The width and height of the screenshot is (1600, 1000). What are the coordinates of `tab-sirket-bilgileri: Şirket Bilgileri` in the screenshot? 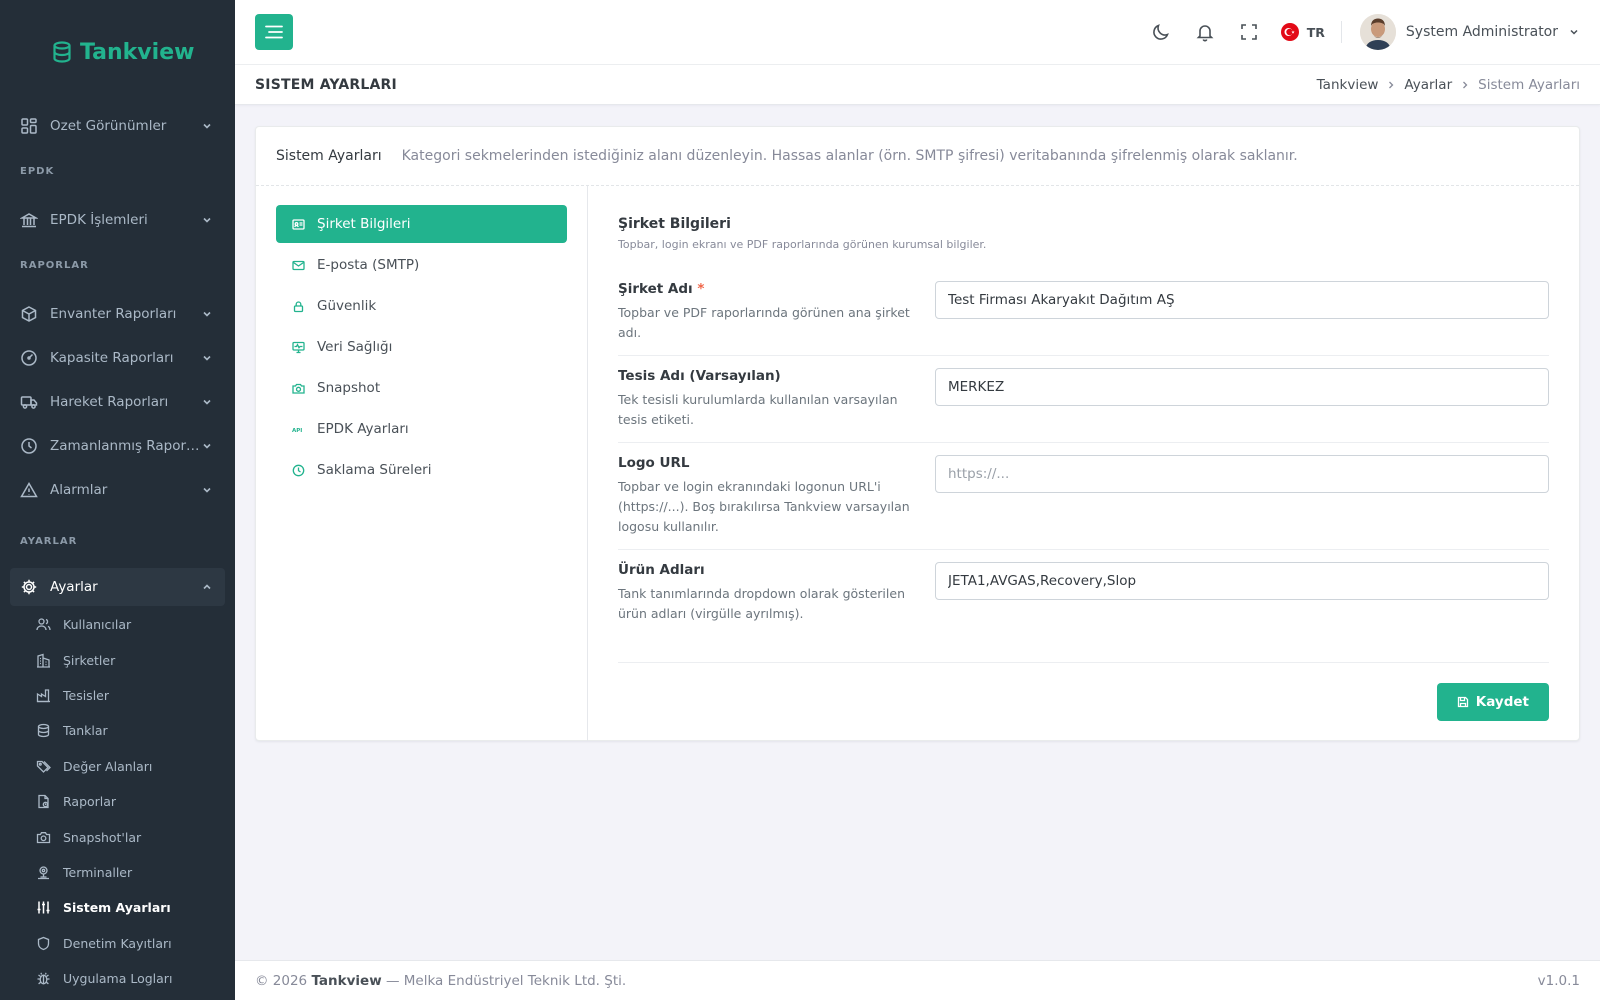 It's located at (421, 224).